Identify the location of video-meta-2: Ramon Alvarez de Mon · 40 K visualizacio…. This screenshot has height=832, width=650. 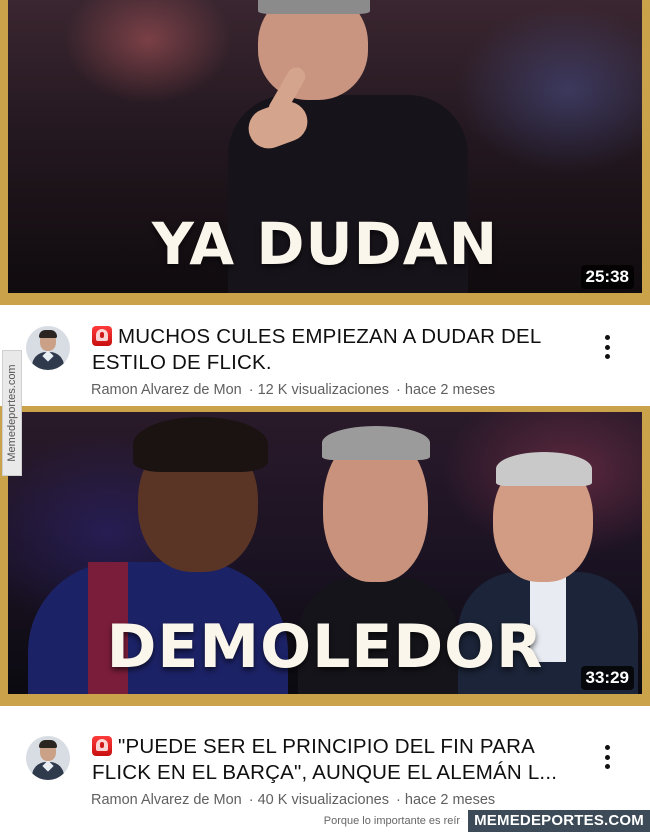
(294, 800).